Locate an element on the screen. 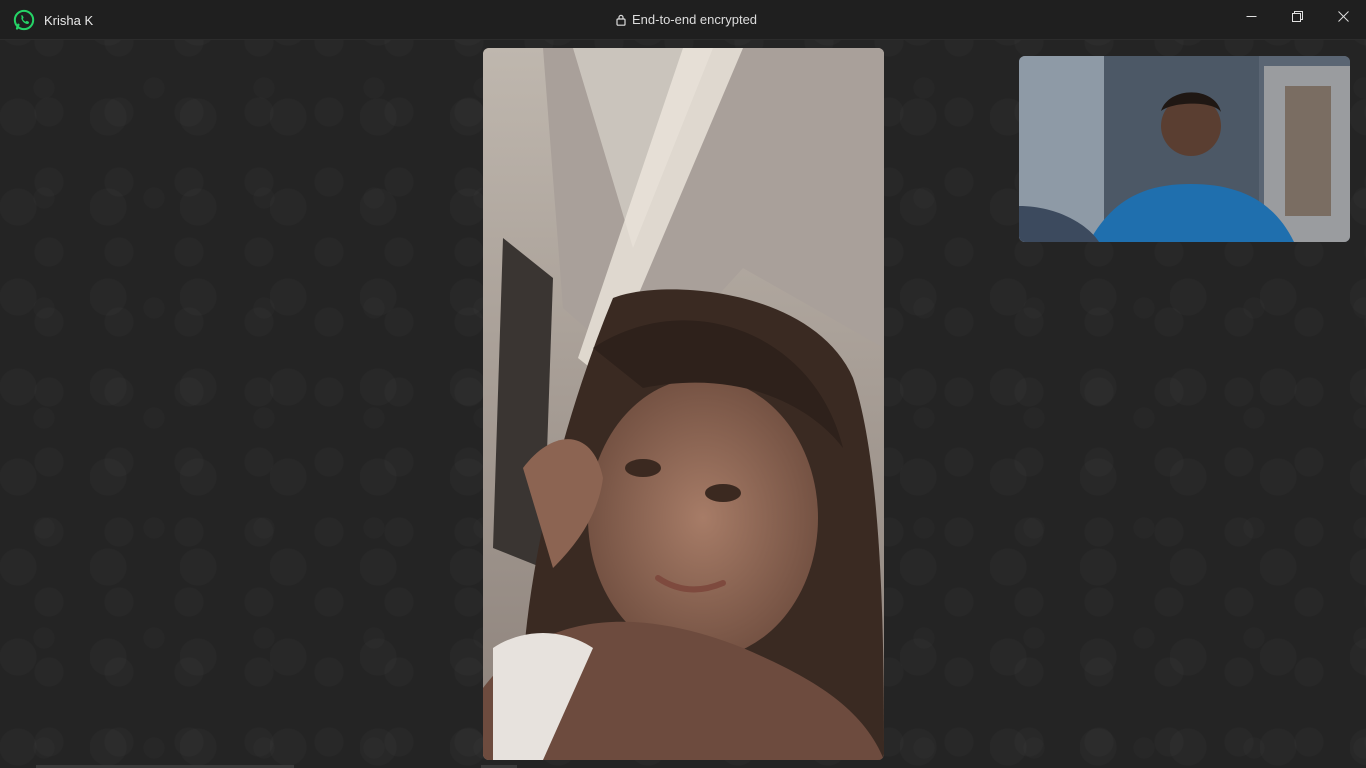 The image size is (1366, 768). restore-button is located at coordinates (1297, 16).